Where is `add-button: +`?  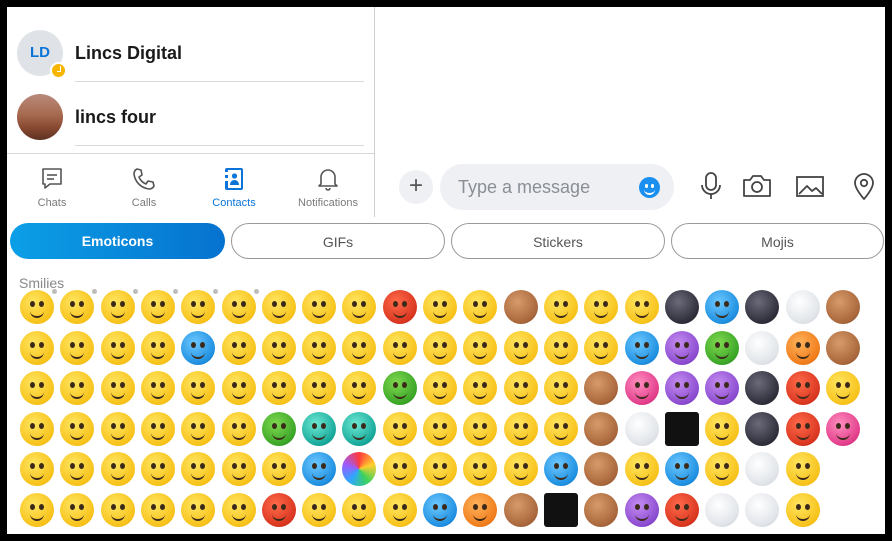 add-button: + is located at coordinates (416, 187).